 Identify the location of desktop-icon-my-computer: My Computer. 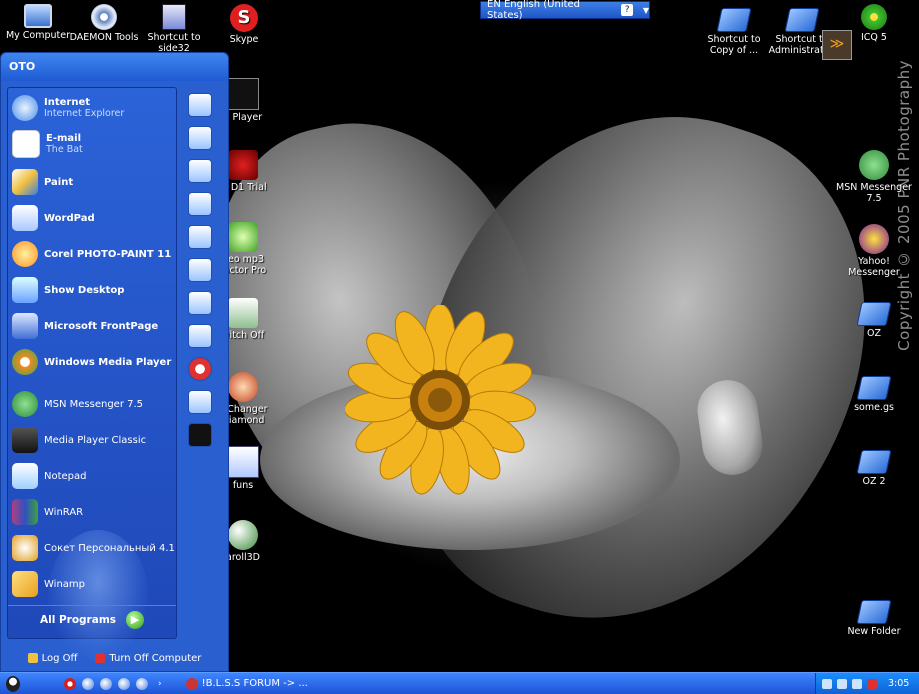
(38, 22).